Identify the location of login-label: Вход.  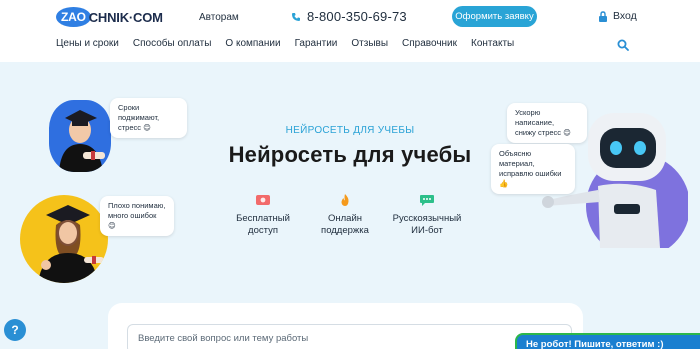
(625, 16).